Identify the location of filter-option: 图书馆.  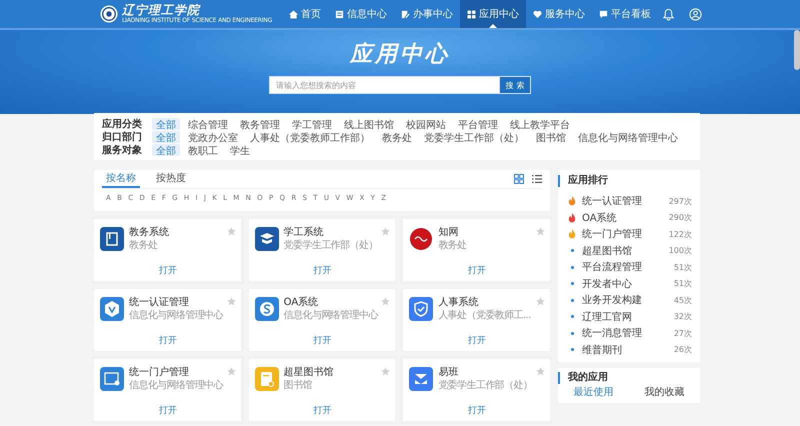
(551, 136).